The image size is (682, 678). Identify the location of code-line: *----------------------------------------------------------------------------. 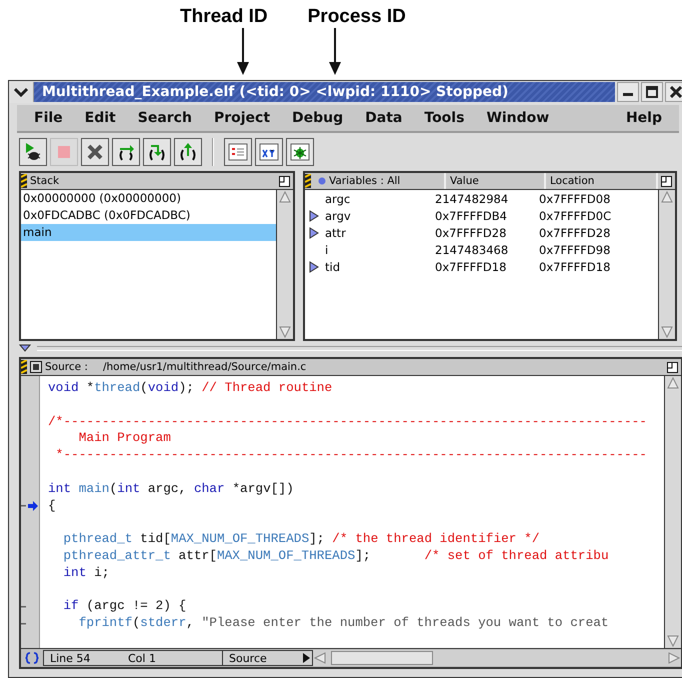
(350, 454).